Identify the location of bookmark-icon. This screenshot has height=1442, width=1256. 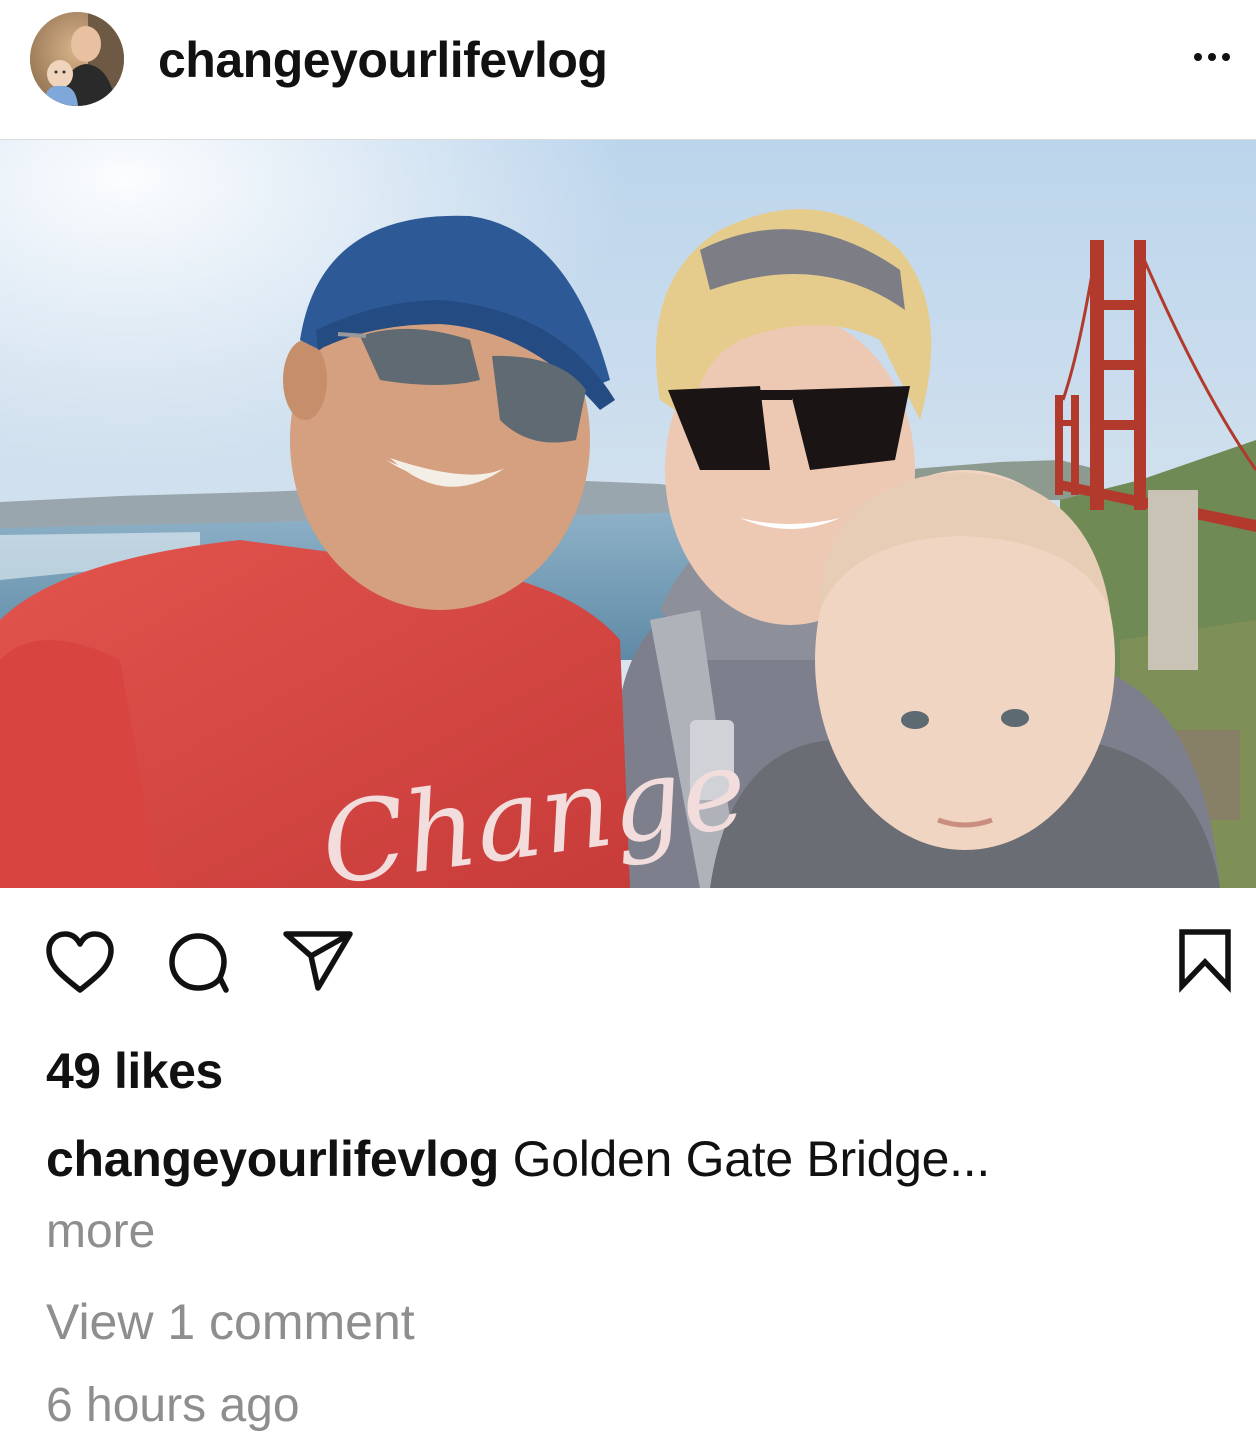
(1205, 961).